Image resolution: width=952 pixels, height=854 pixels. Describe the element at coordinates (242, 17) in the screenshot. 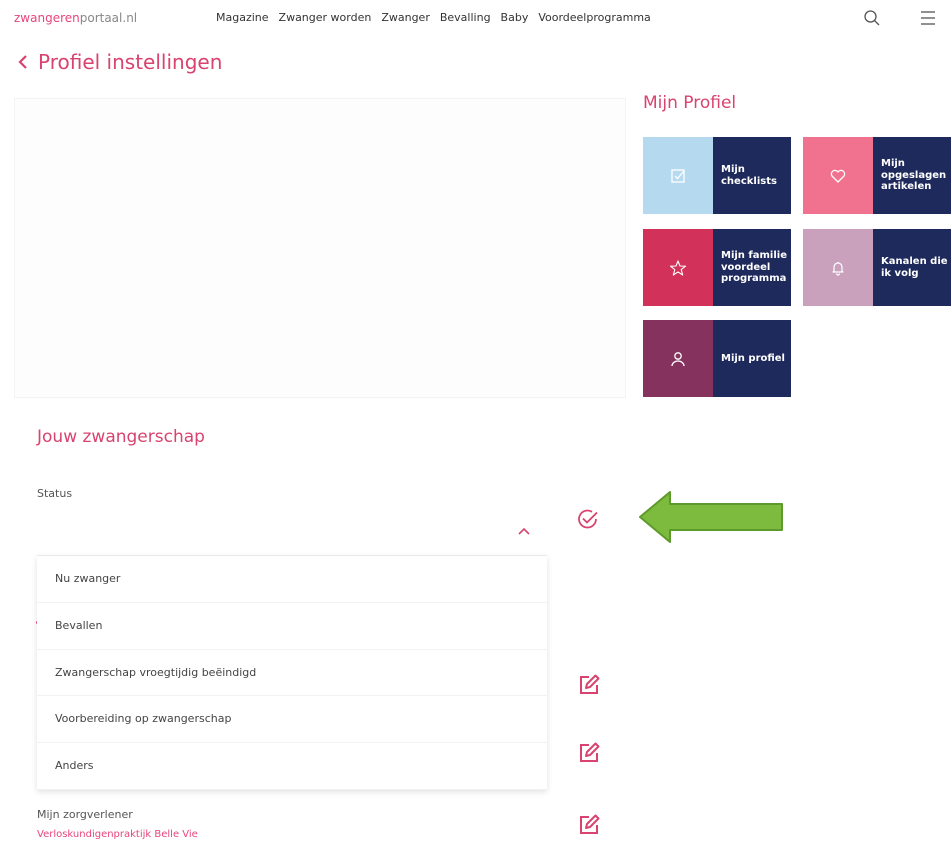

I see `nav-item-magazine: Magazine` at that location.